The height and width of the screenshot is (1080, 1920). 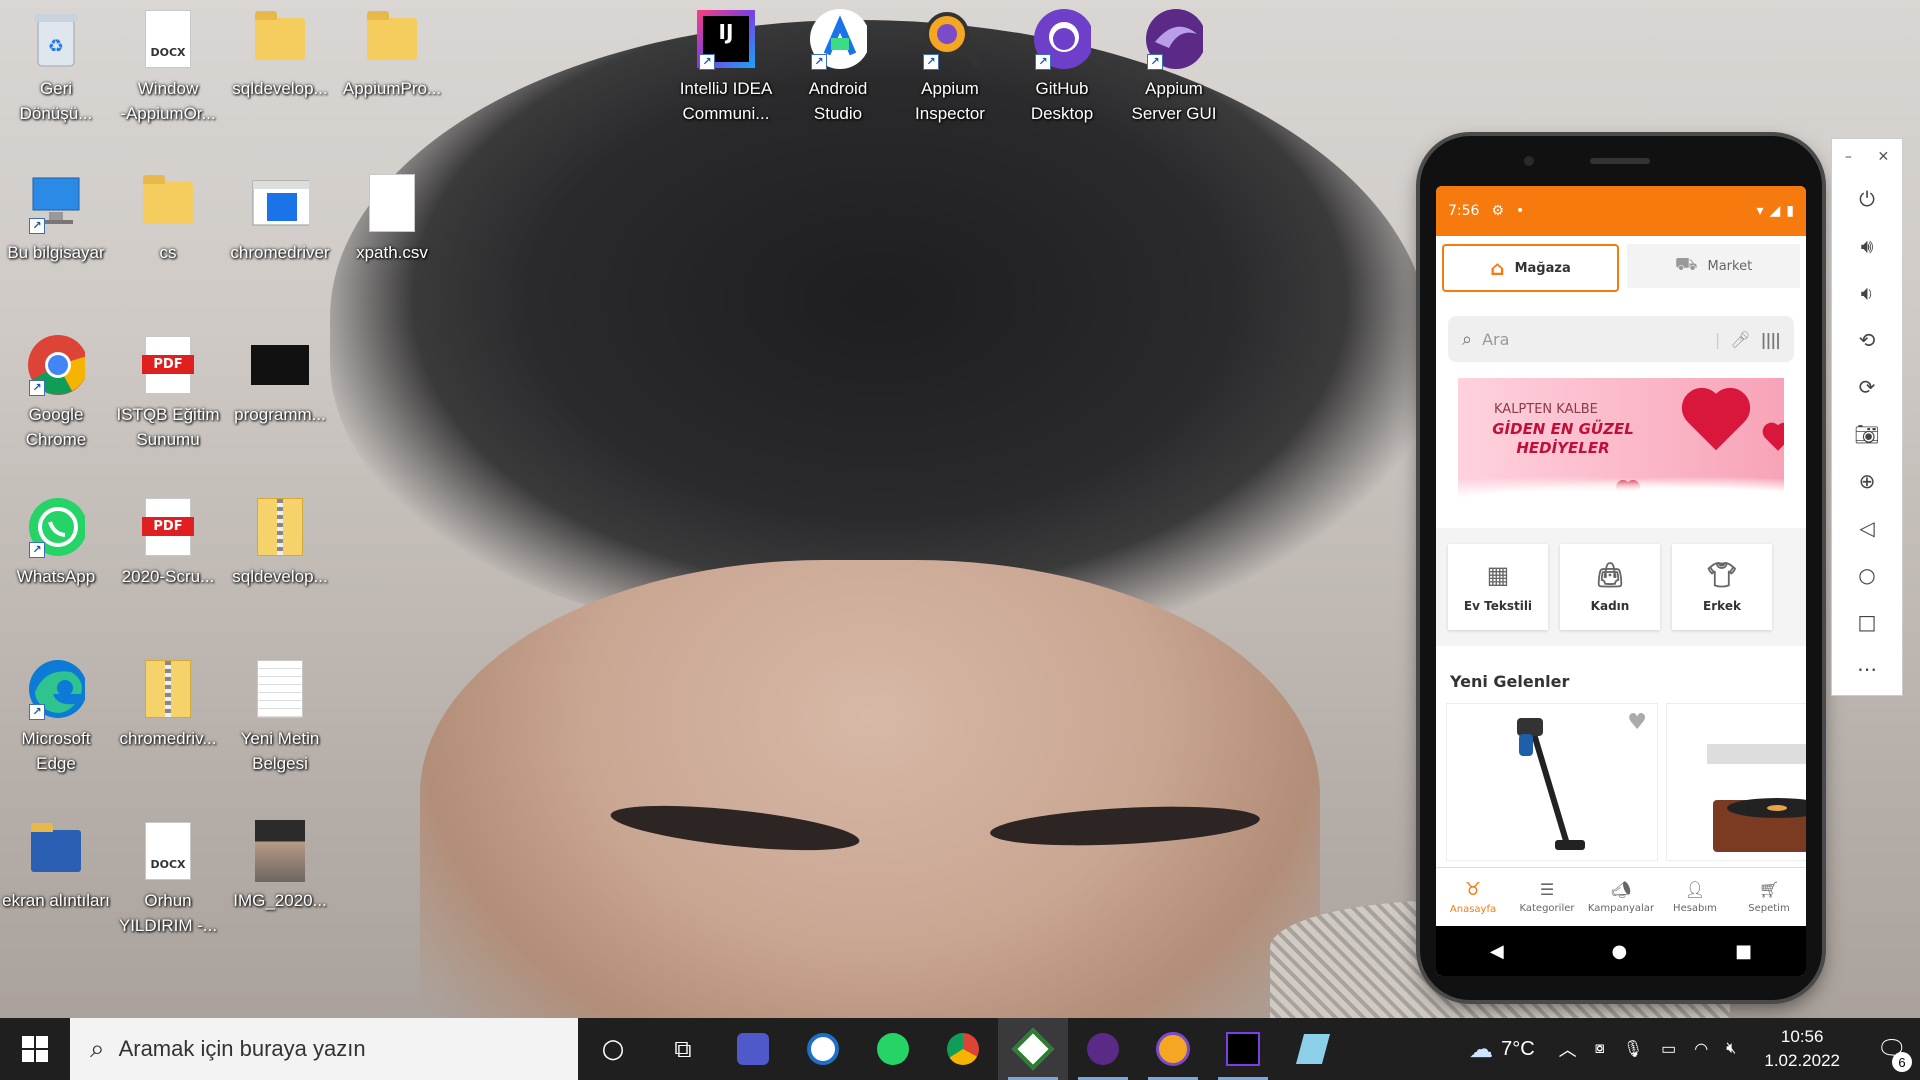 I want to click on desktop-icon-new-text-document: Yeni Metin Belgesi, so click(x=280, y=717).